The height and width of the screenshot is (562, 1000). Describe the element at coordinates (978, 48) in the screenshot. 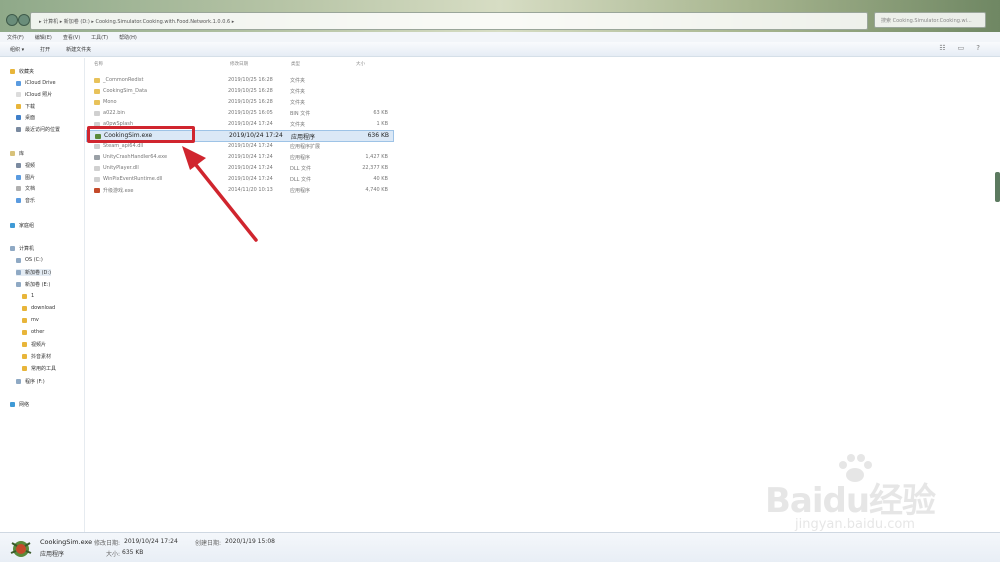

I see `help-icon: ?` at that location.